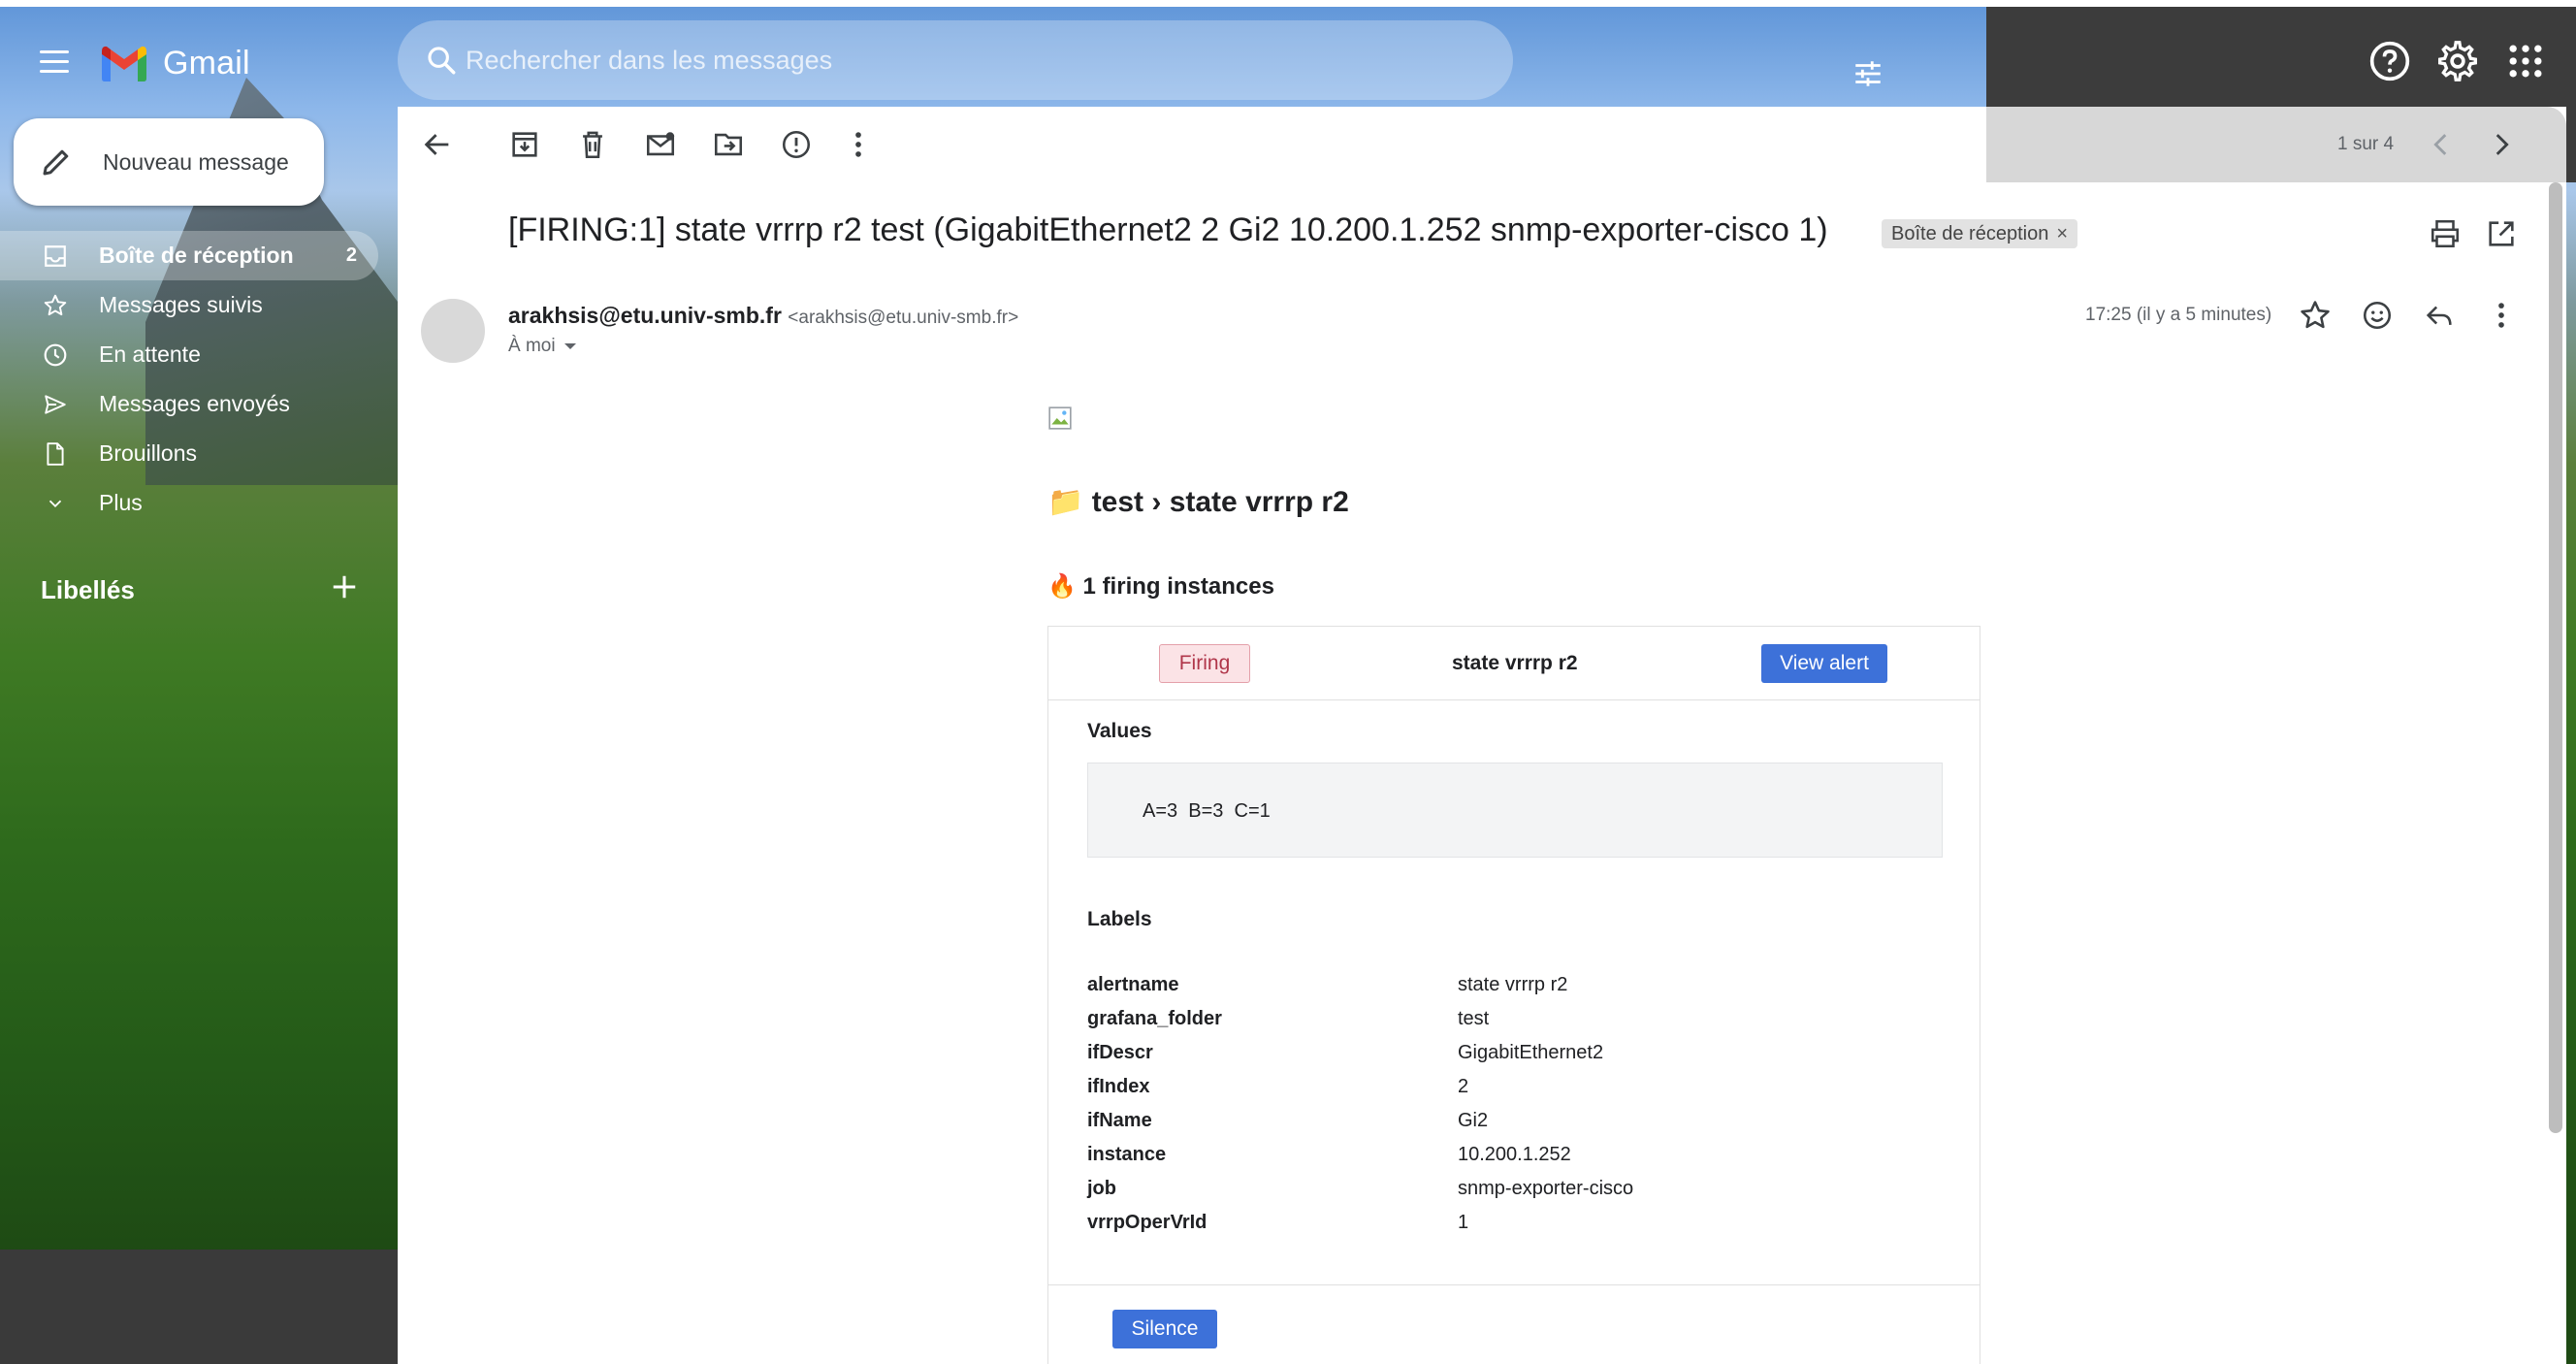 The height and width of the screenshot is (1364, 2576). Describe the element at coordinates (728, 144) in the screenshot. I see `move-to-icon` at that location.